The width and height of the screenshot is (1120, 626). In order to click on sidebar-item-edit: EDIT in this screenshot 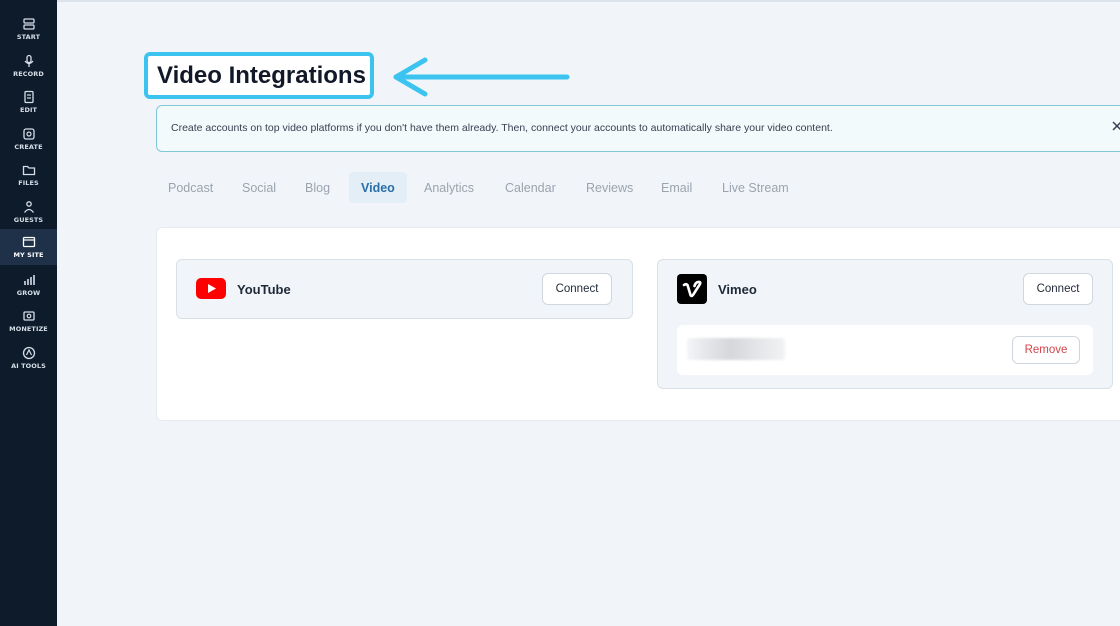, I will do `click(28, 102)`.